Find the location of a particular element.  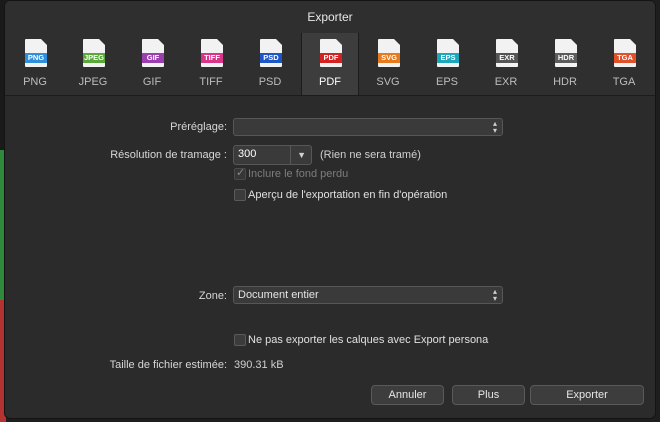

format-label: SVG is located at coordinates (388, 82).